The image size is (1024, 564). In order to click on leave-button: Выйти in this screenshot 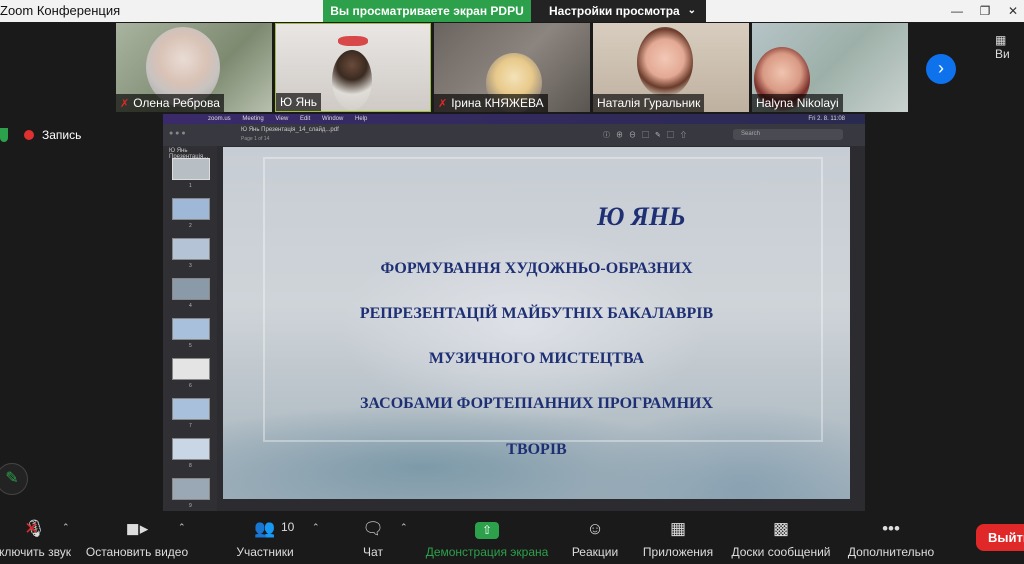, I will do `click(1000, 537)`.